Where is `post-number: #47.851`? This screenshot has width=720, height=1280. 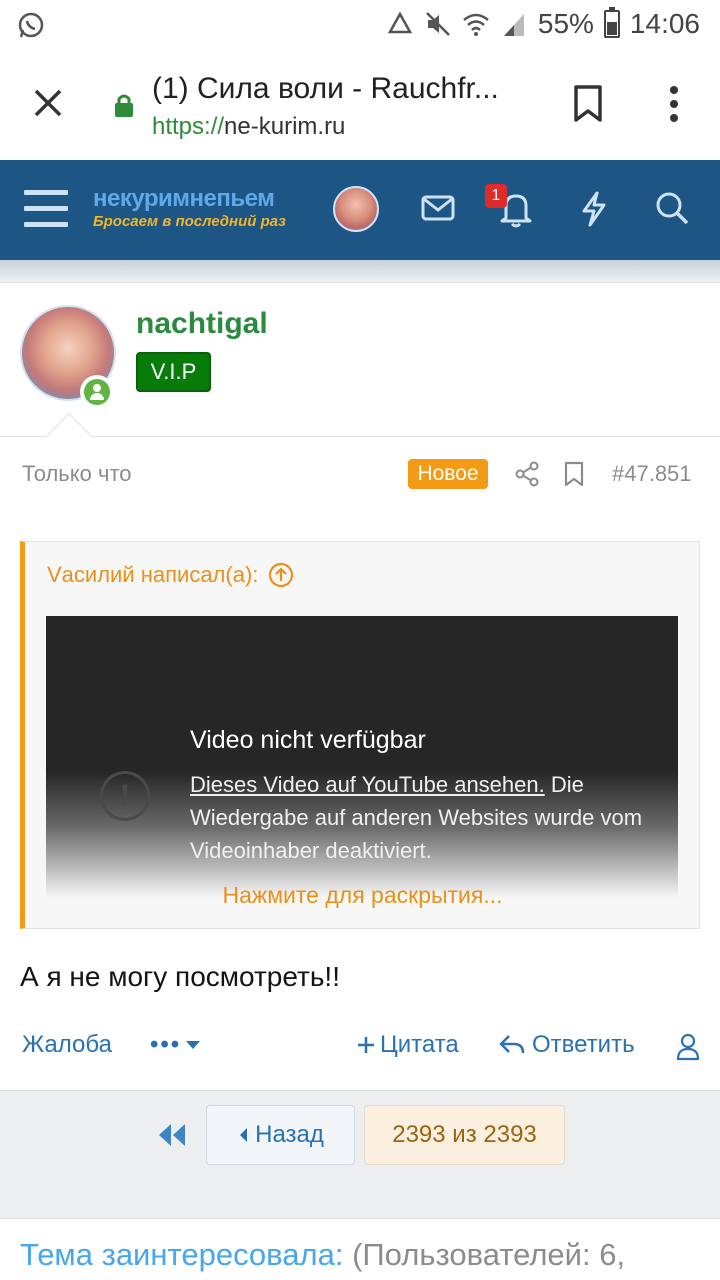 post-number: #47.851 is located at coordinates (652, 474).